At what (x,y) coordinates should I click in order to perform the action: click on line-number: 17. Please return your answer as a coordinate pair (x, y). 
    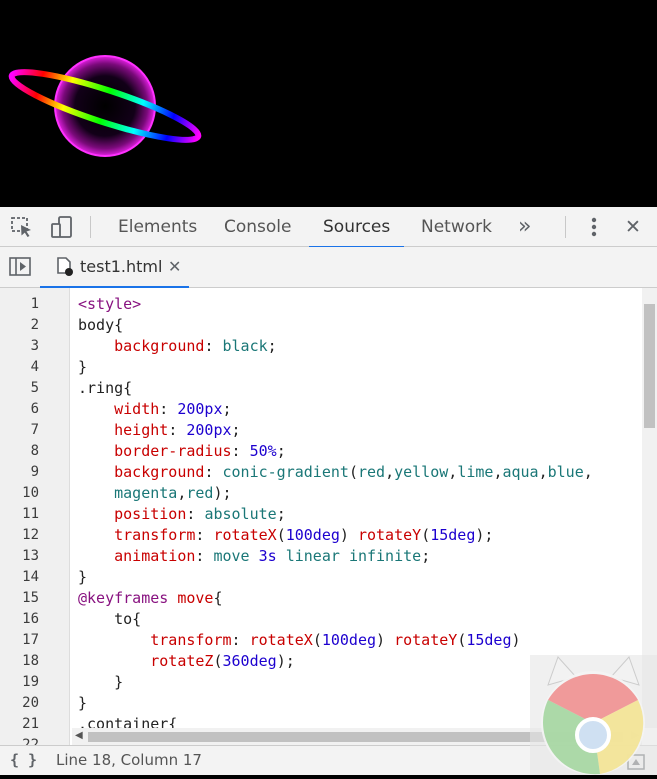
    Looking at the image, I should click on (30, 640).